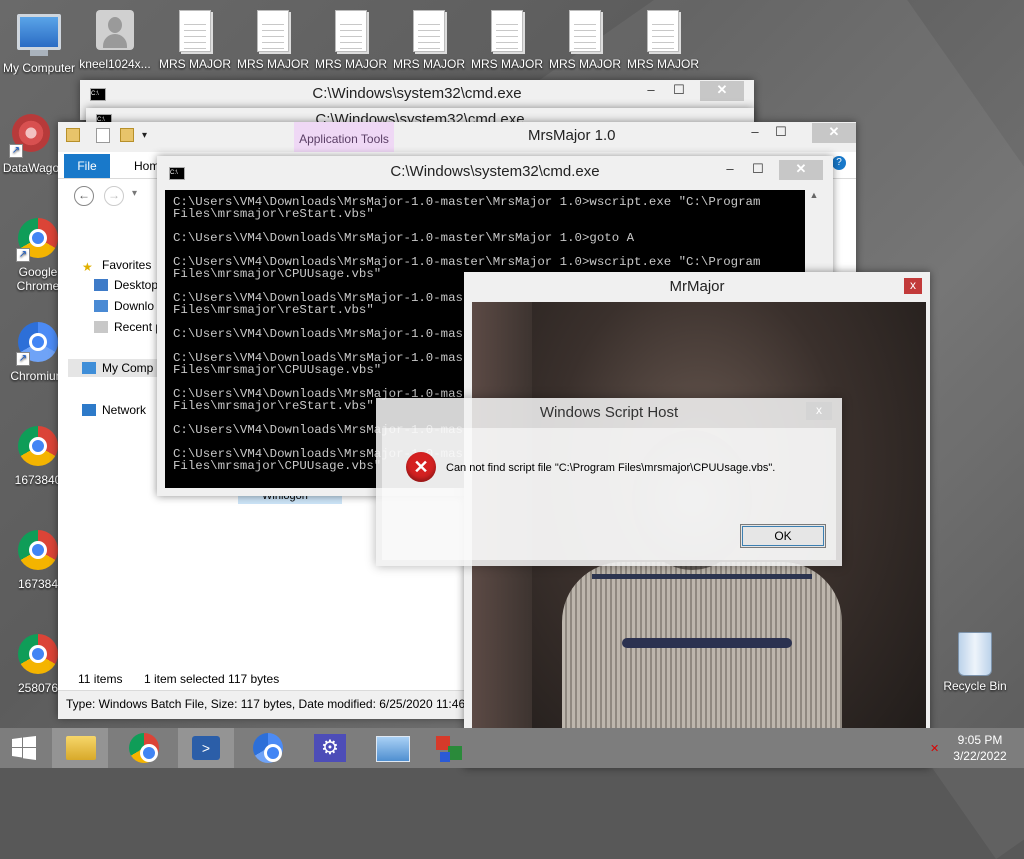  I want to click on window-title: MrMajor, so click(697, 286).